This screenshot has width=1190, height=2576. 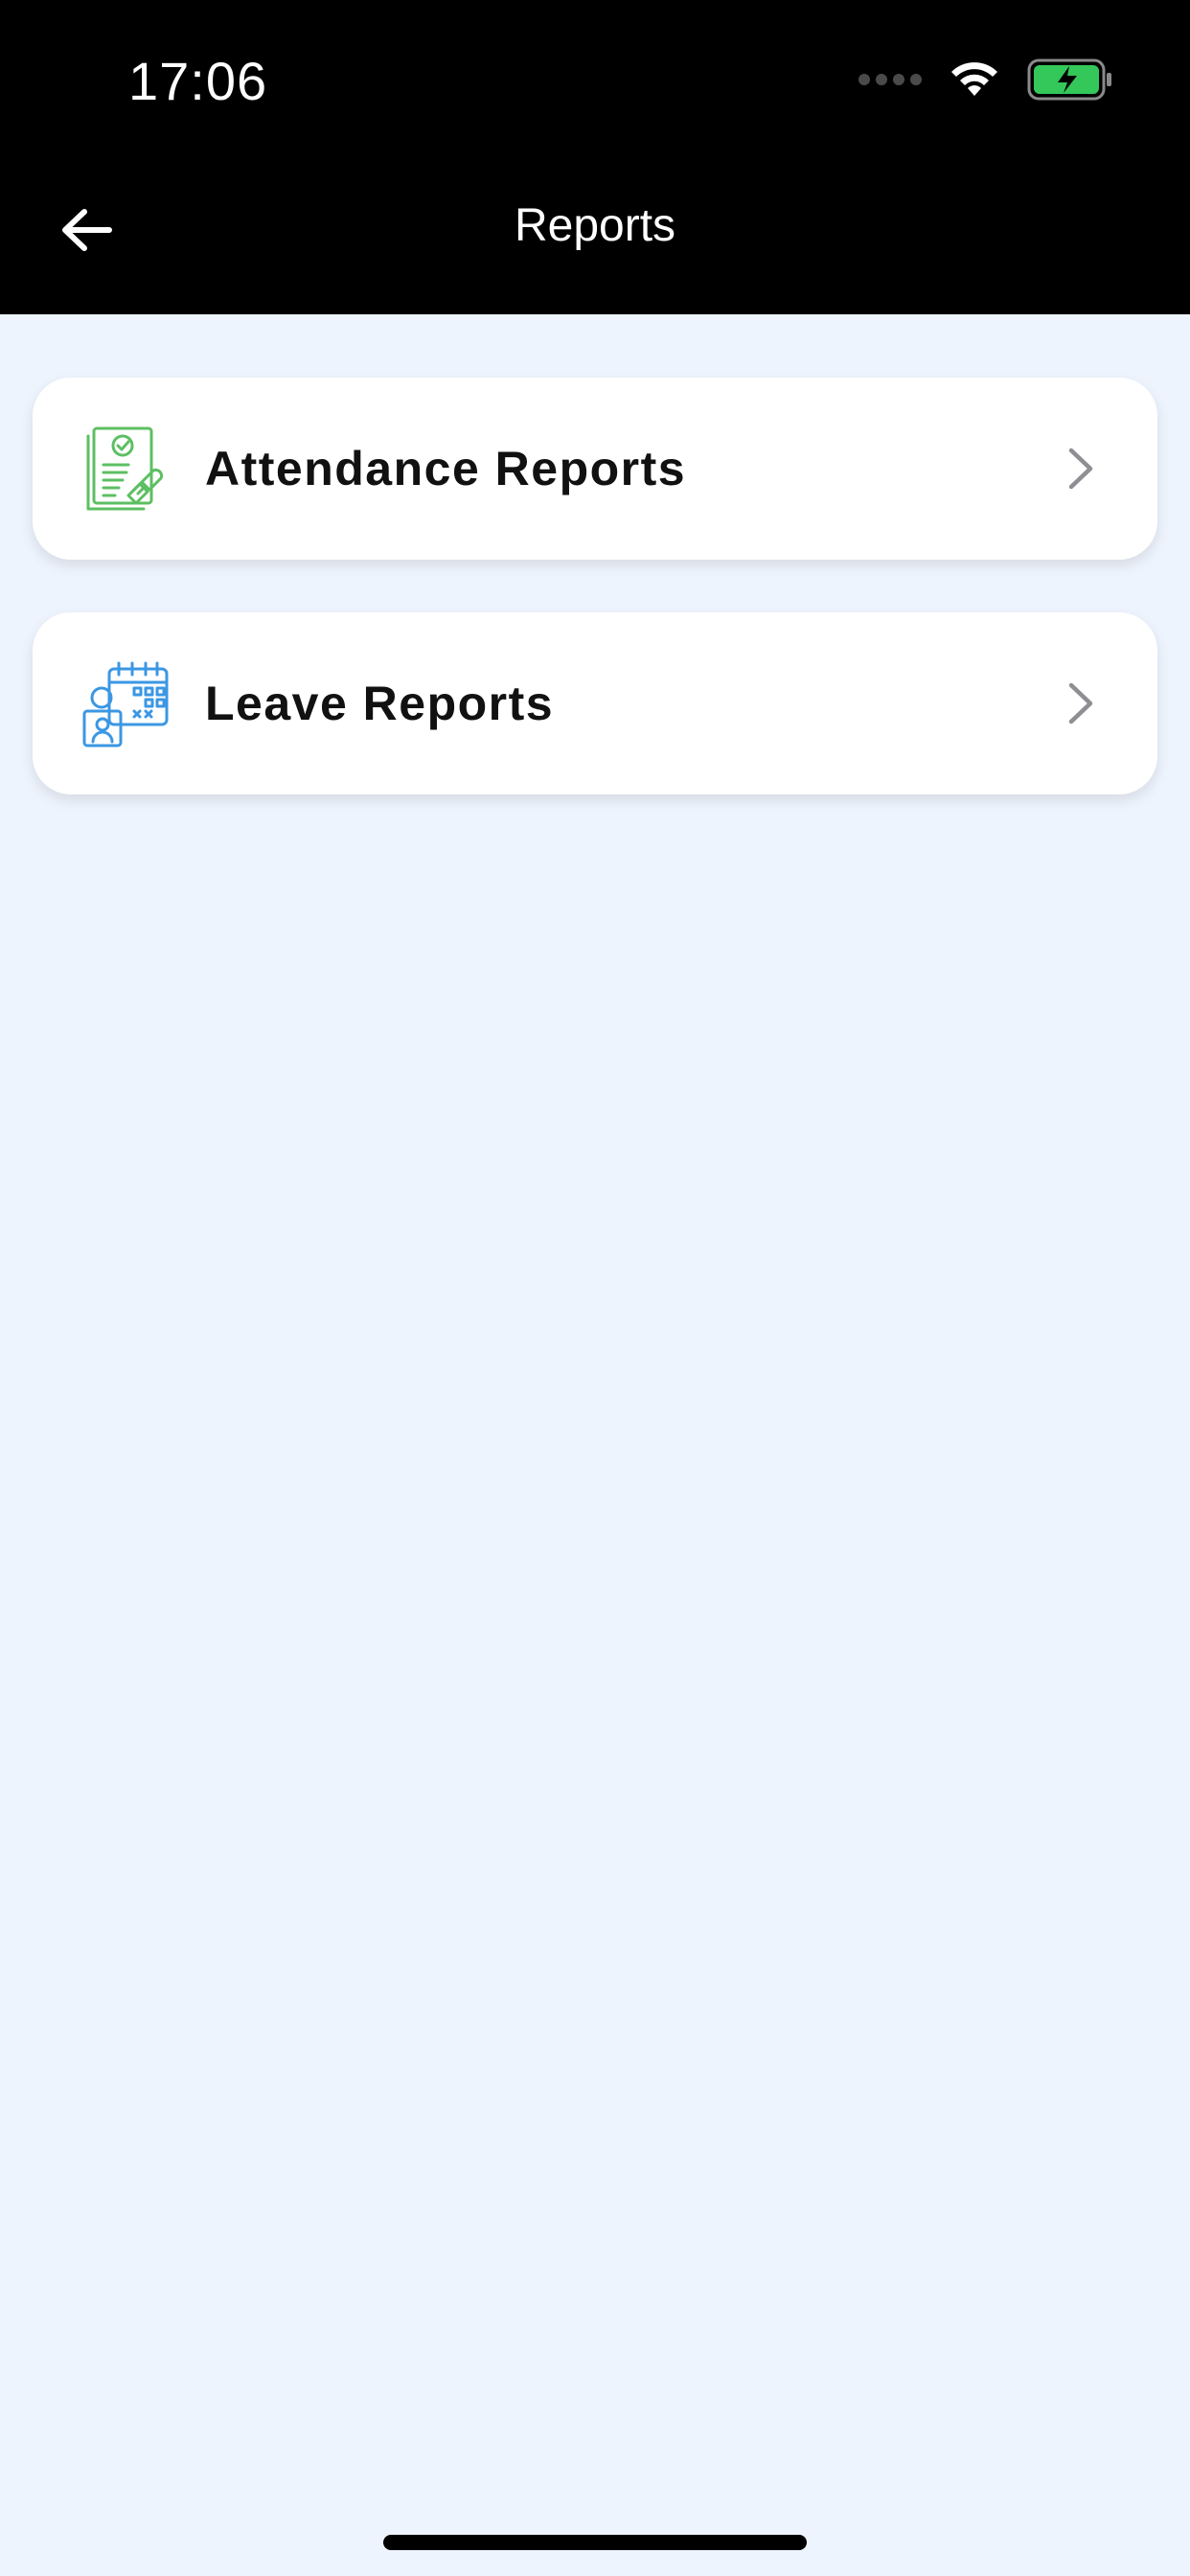 I want to click on leave-reports-label: Leave Reports, so click(x=380, y=703).